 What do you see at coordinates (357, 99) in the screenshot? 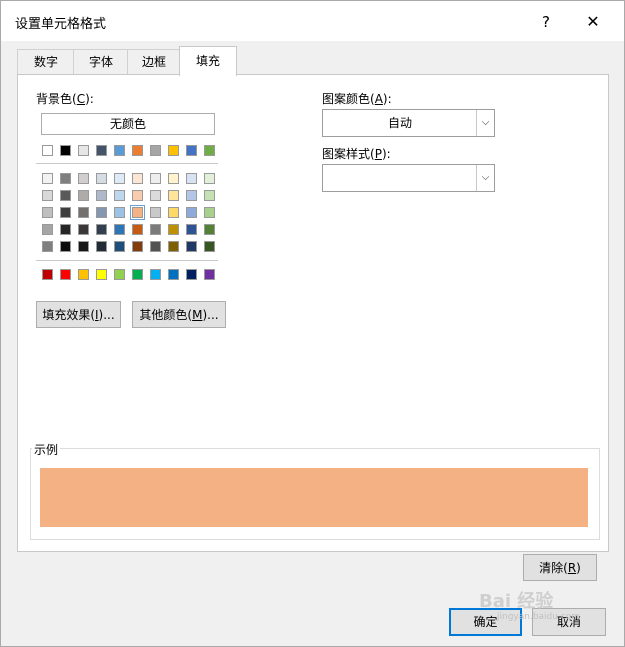
I see `pattern-color-label: 图案颜色(A):` at bounding box center [357, 99].